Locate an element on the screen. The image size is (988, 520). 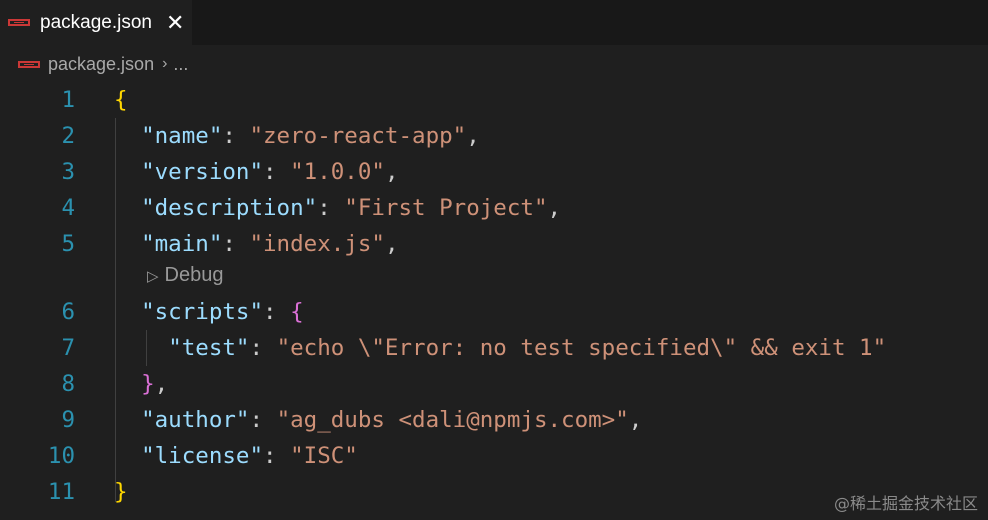
line-number: 8 is located at coordinates (68, 384).